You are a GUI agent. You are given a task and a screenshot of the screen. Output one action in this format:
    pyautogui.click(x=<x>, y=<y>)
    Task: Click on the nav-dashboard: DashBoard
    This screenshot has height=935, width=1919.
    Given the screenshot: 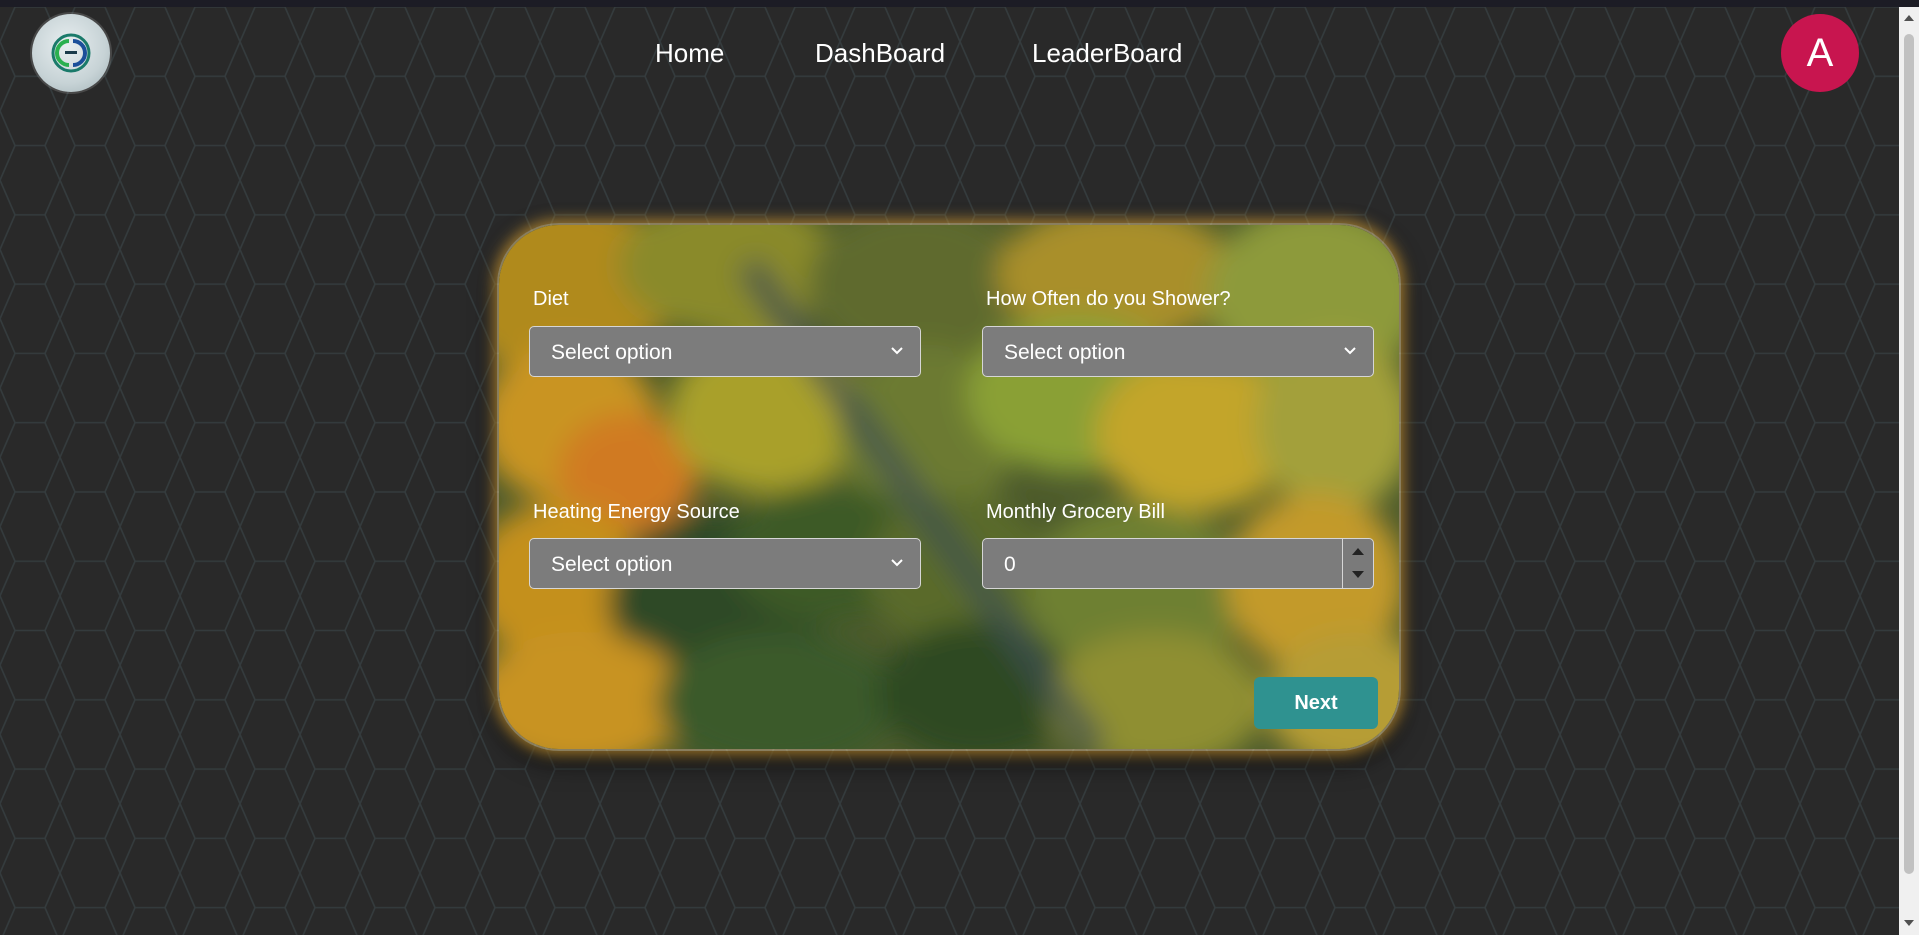 What is the action you would take?
    pyautogui.click(x=880, y=53)
    